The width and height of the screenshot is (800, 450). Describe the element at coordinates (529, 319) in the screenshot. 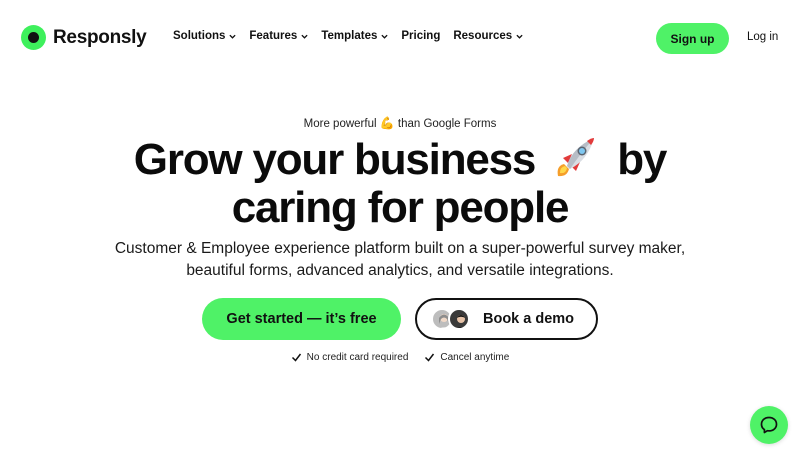

I see `book-demo-label: Book a demo` at that location.